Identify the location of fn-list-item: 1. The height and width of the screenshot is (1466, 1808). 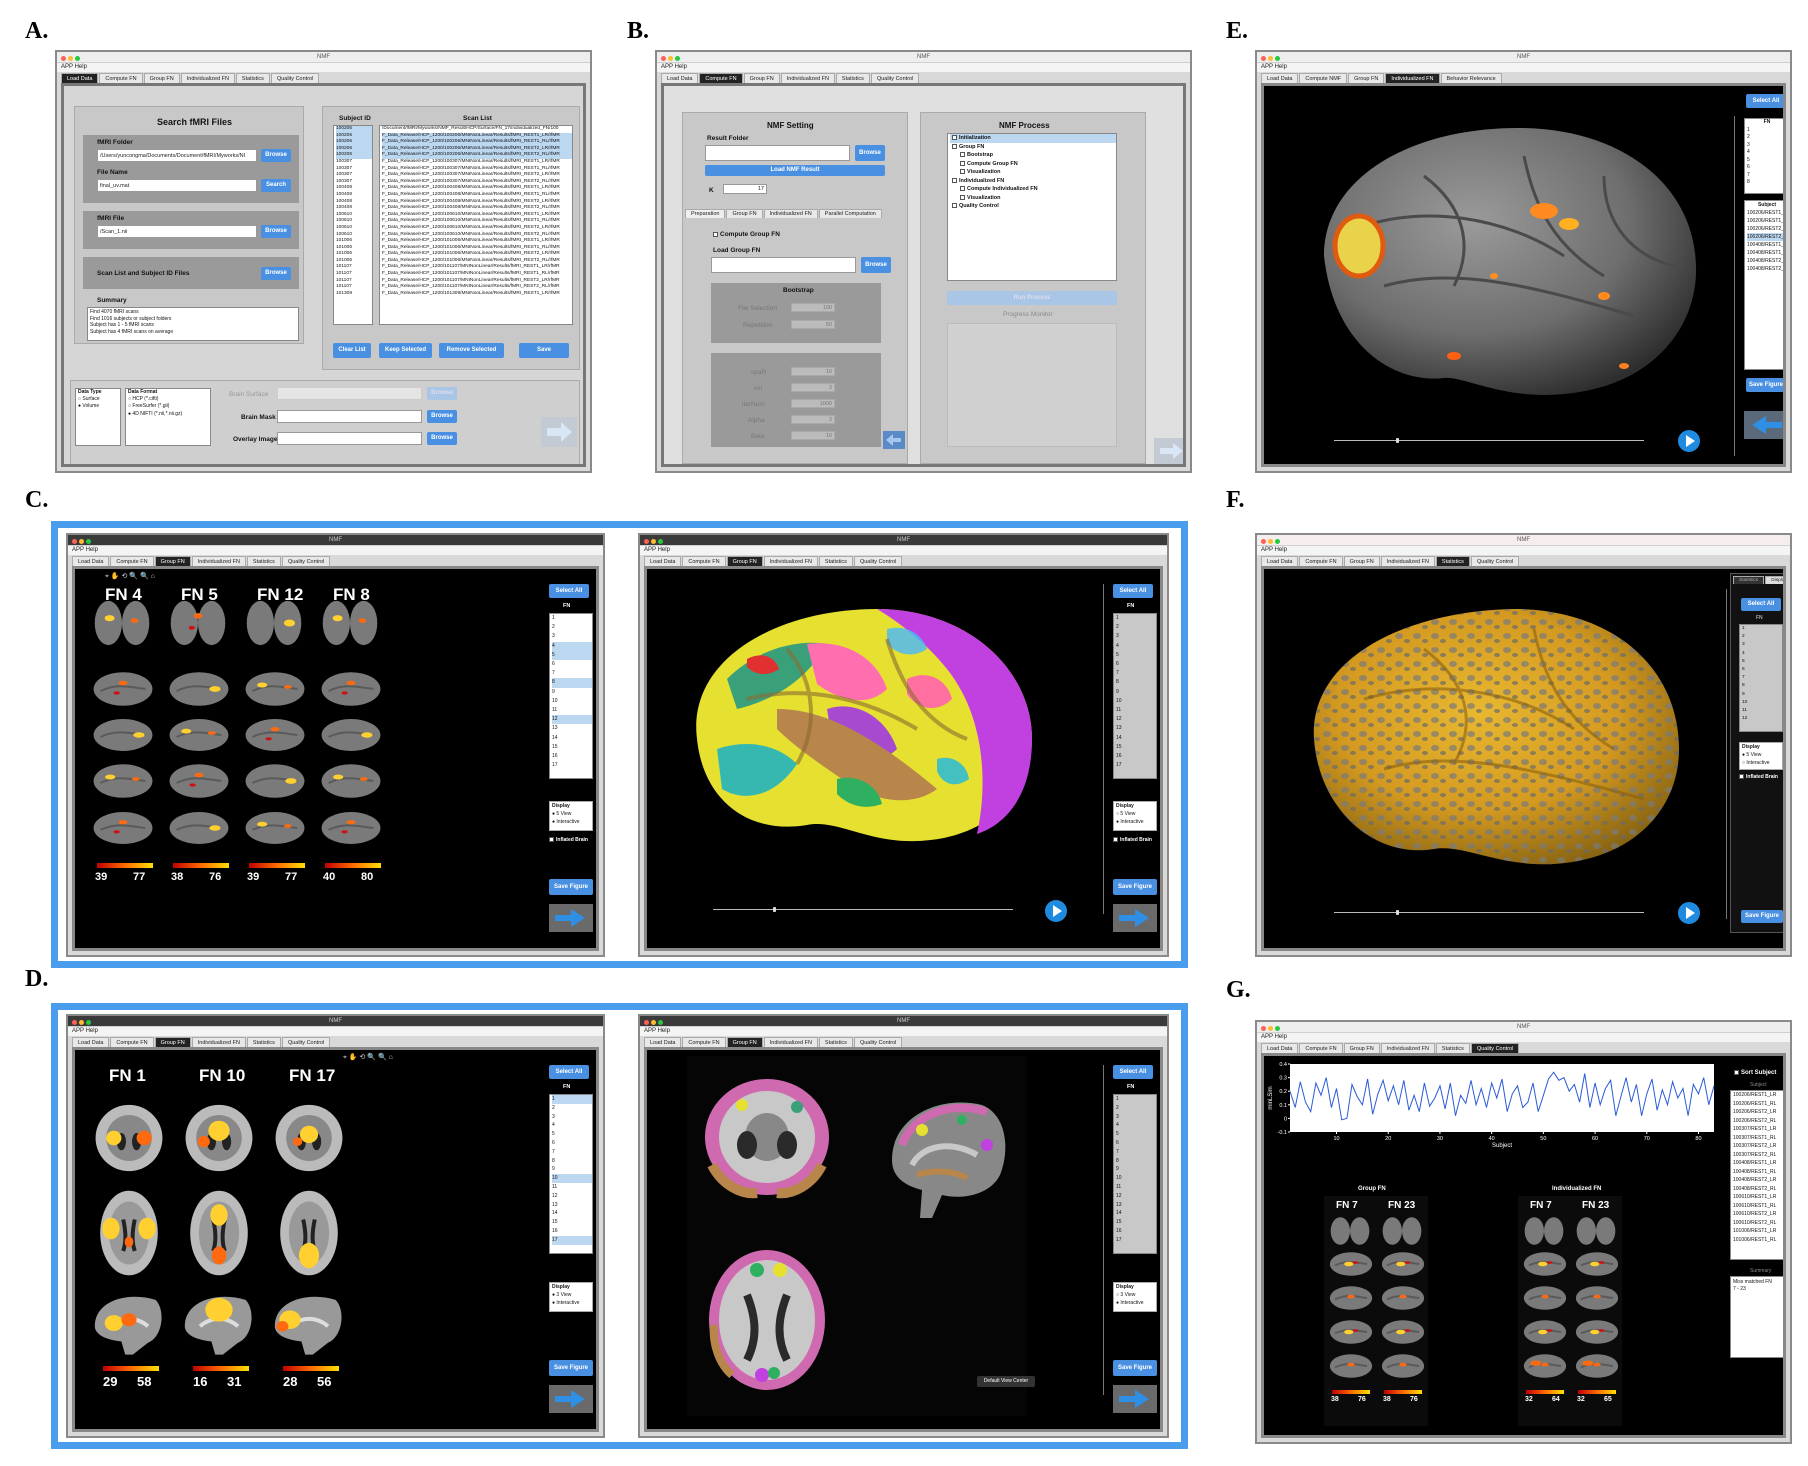
(1765, 131).